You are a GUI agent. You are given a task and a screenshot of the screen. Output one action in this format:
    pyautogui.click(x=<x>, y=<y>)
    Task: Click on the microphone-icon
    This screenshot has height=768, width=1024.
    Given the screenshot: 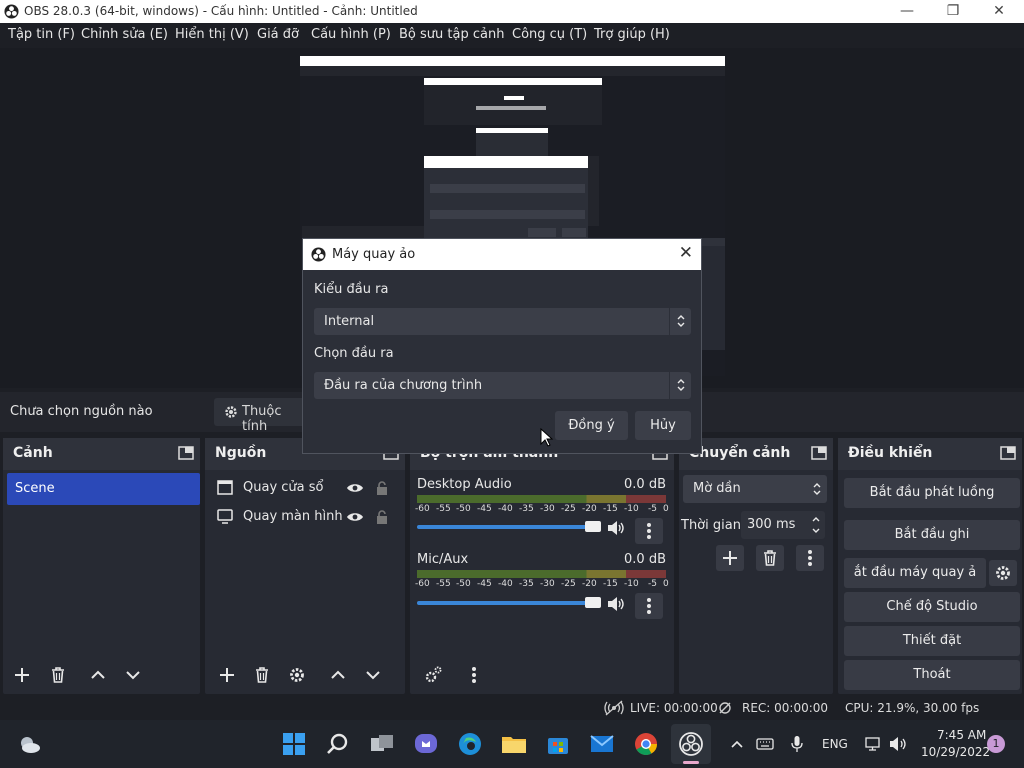 What is the action you would take?
    pyautogui.click(x=797, y=744)
    